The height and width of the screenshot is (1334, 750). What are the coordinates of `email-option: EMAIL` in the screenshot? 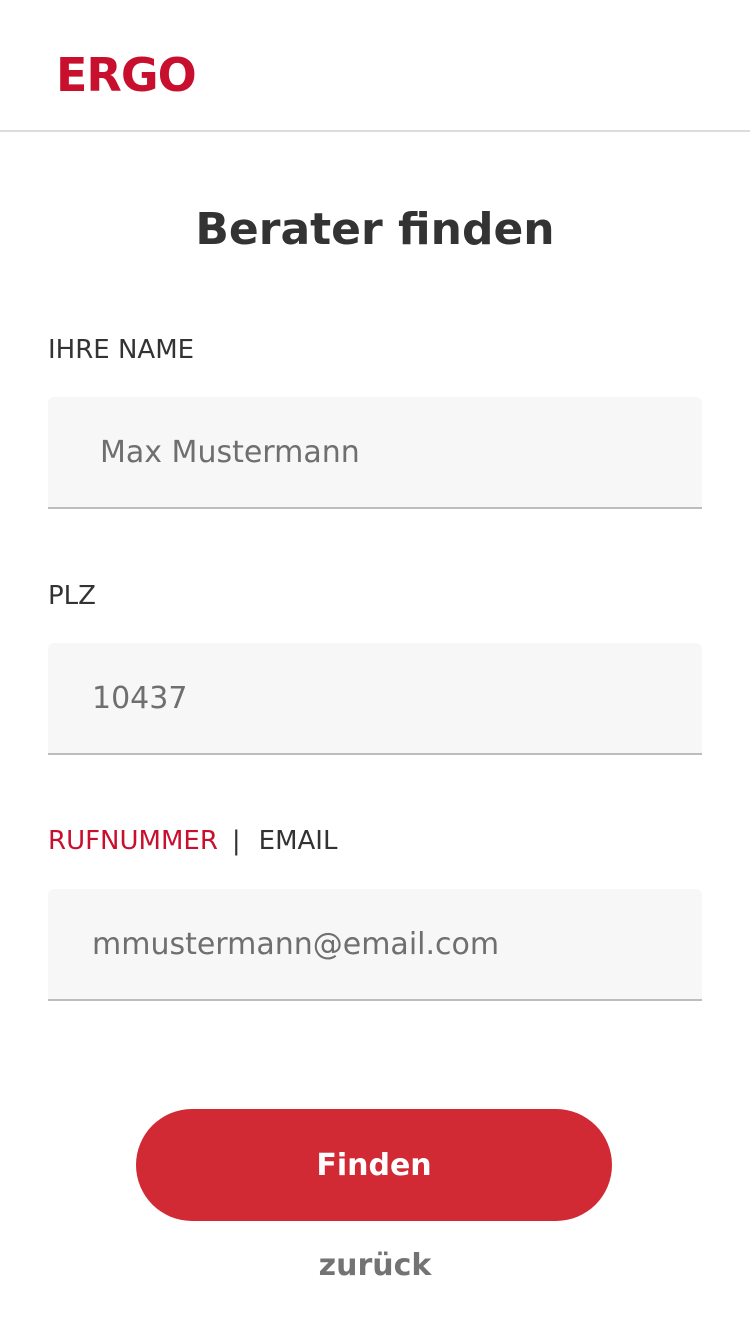 It's located at (298, 841).